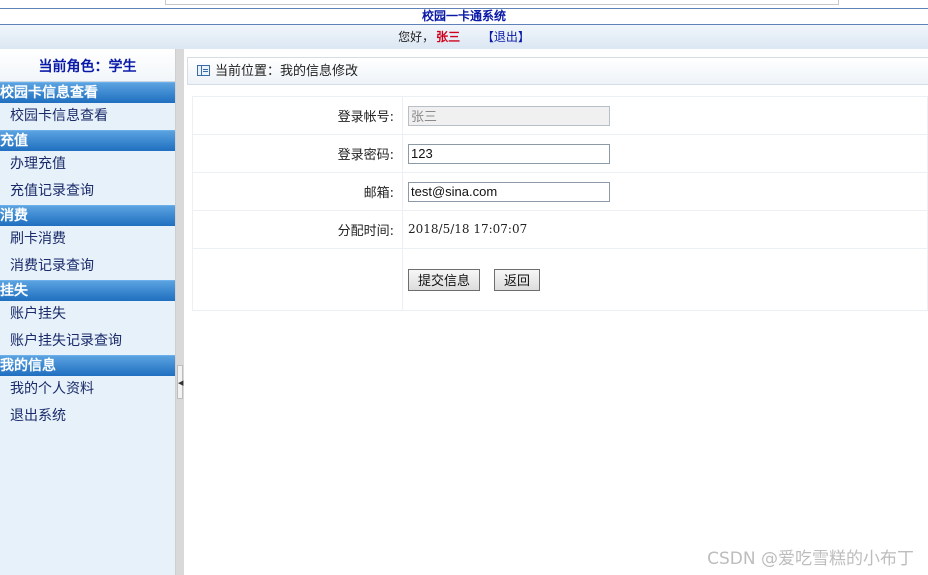 This screenshot has width=928, height=575. What do you see at coordinates (810, 559) in the screenshot?
I see `watermark: CSDN @爱吃雪糕的小布丁` at bounding box center [810, 559].